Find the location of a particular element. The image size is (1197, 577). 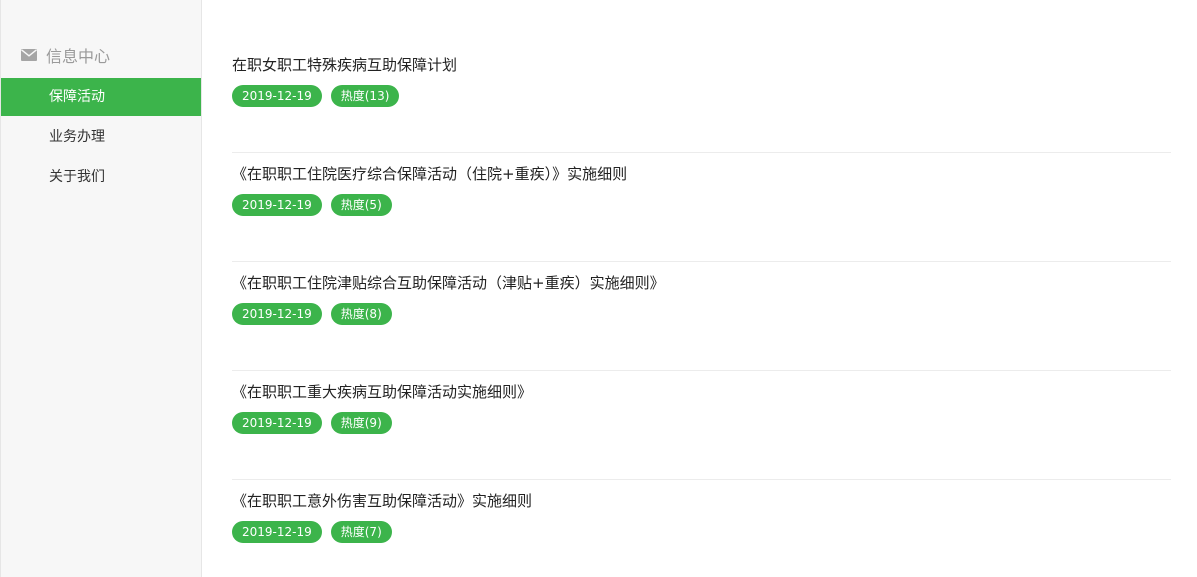

article-tags: 2019-12-19 热度(13) is located at coordinates (701, 96).